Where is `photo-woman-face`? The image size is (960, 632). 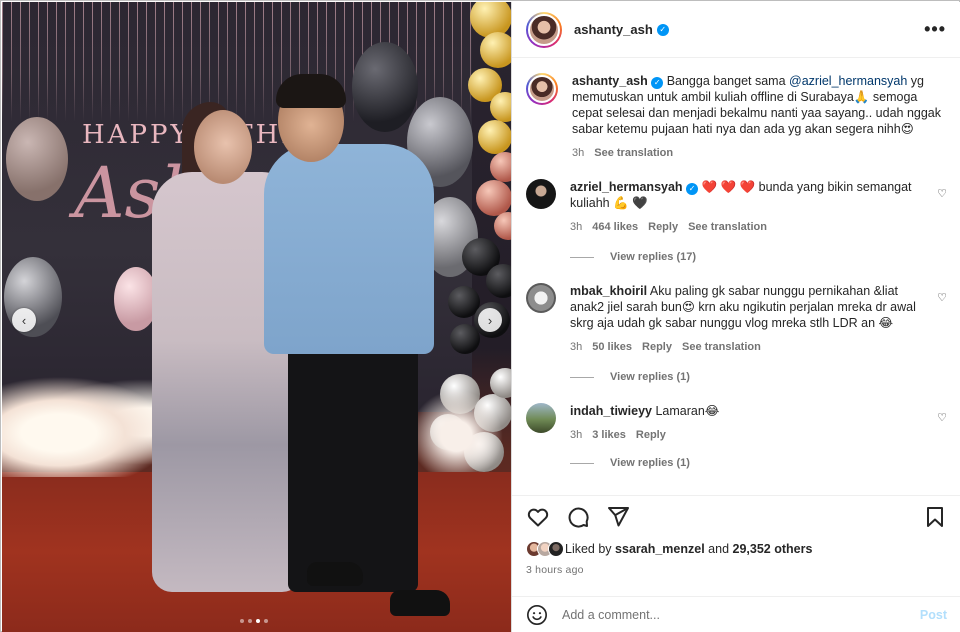
photo-woman-face is located at coordinates (223, 147).